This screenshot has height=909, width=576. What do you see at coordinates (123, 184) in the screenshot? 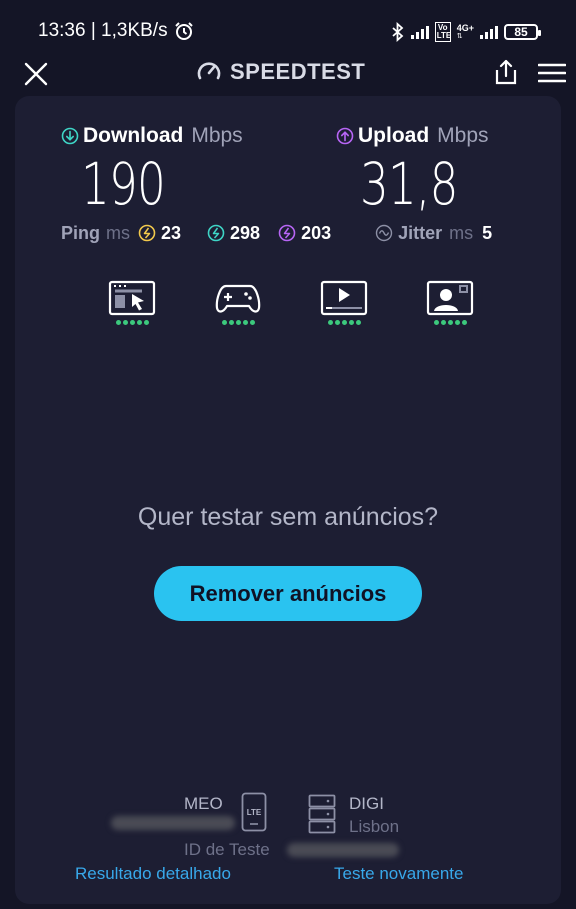
I see `download-value: 190` at bounding box center [123, 184].